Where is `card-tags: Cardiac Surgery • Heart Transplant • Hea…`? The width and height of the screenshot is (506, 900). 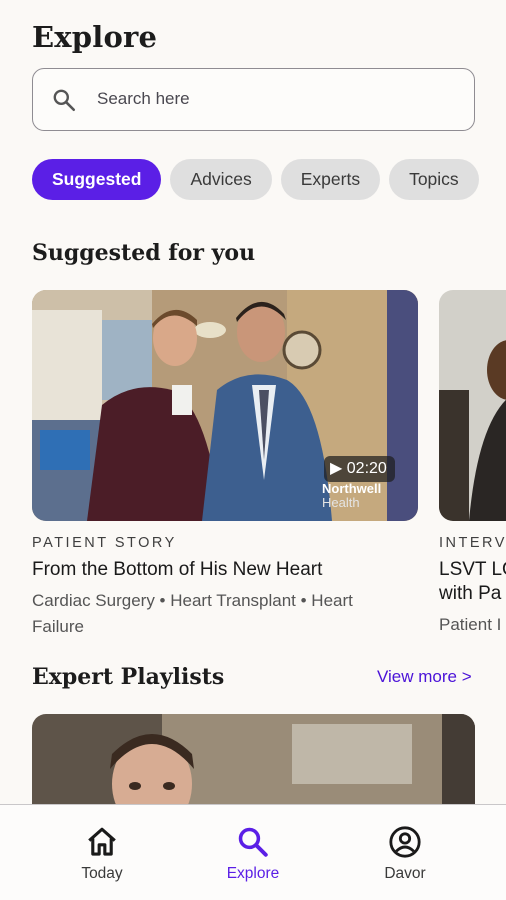 card-tags: Cardiac Surgery • Heart Transplant • Hea… is located at coordinates (192, 613).